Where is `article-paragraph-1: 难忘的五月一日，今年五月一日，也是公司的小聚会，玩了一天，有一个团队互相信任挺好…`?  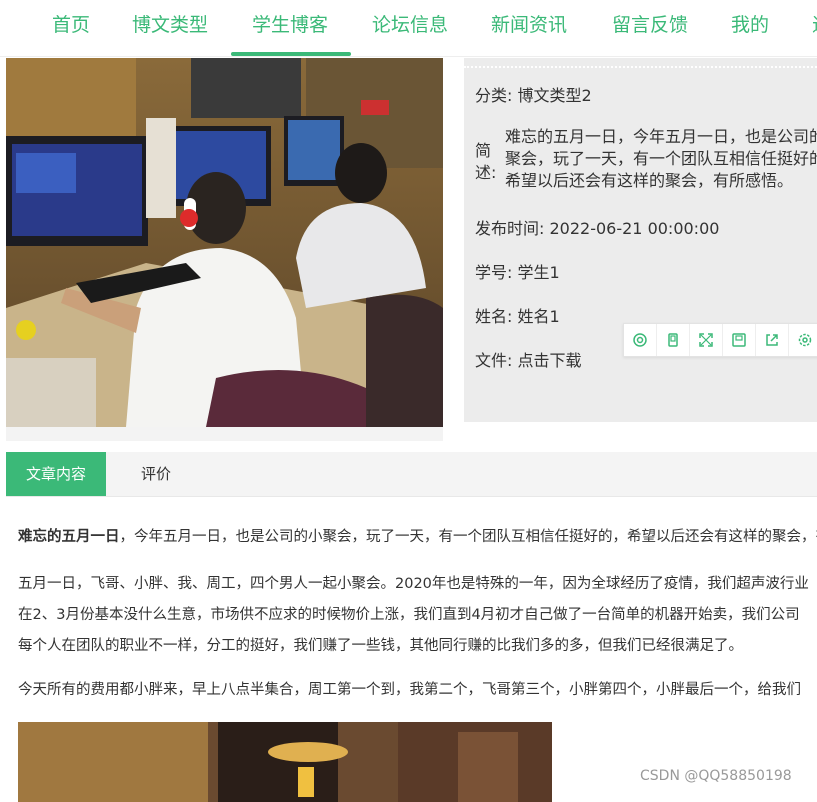 article-paragraph-1: 难忘的五月一日，今年五月一日，也是公司的小聚会，玩了一天，有一个团队互相信任挺好… is located at coordinates (417, 537).